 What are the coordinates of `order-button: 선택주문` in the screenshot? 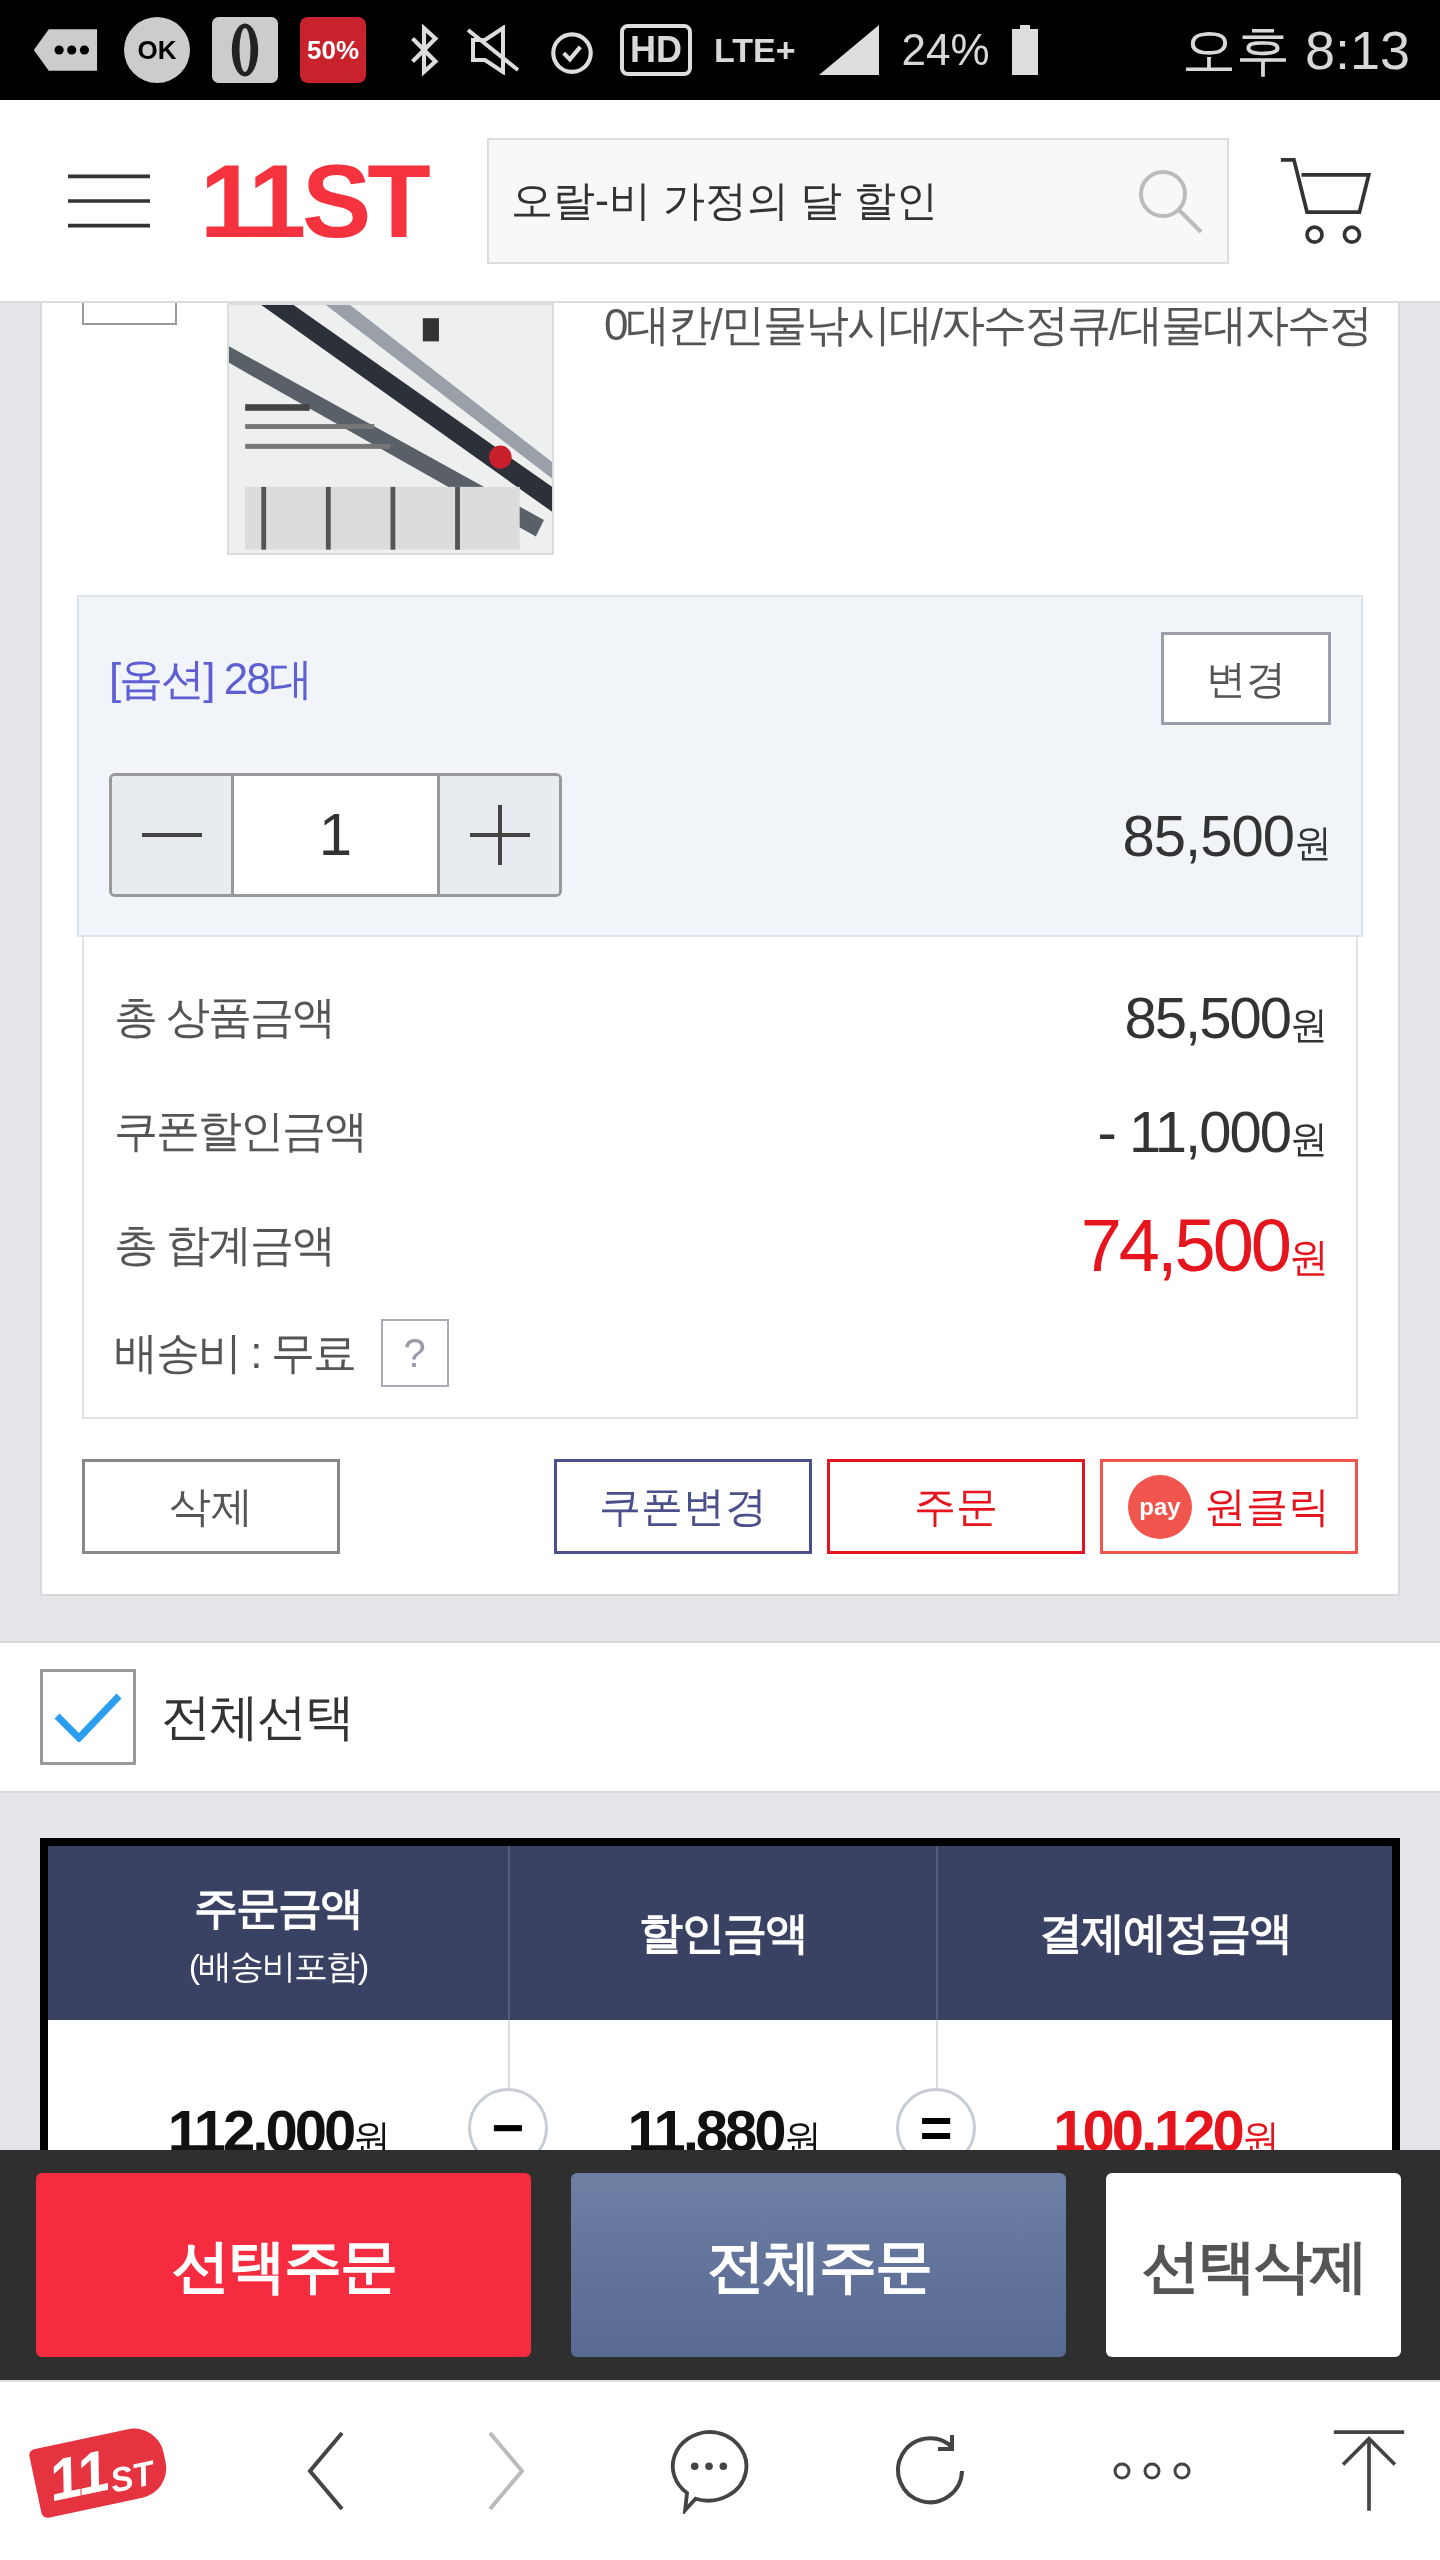 It's located at (283, 2265).